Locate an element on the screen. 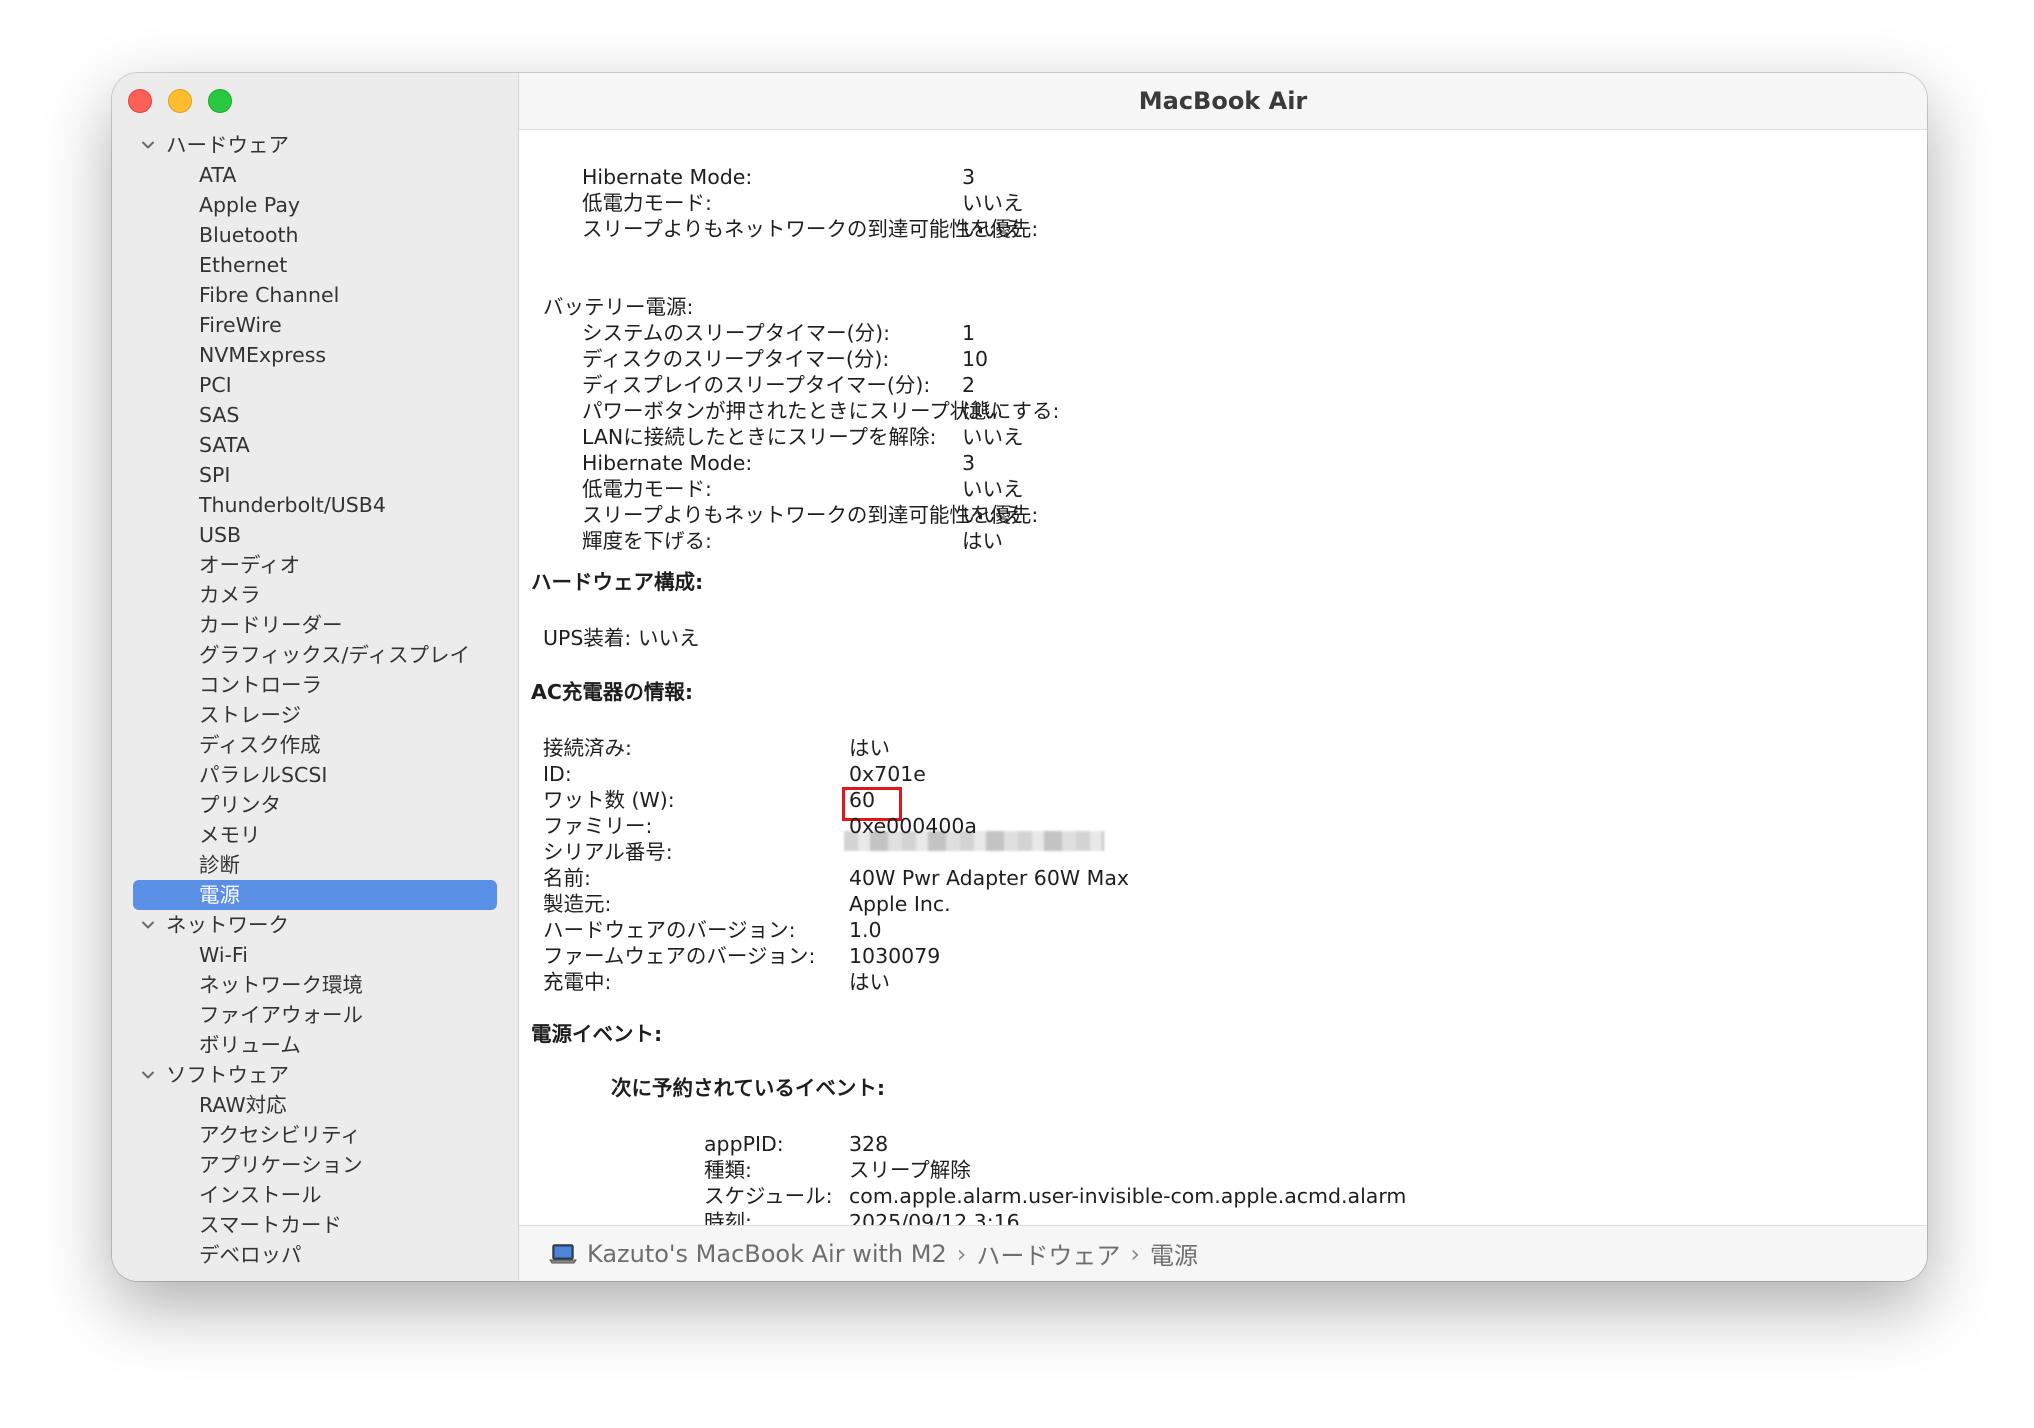 Image resolution: width=2034 pixels, height=1428 pixels. sidebar-item: PCI is located at coordinates (315, 385).